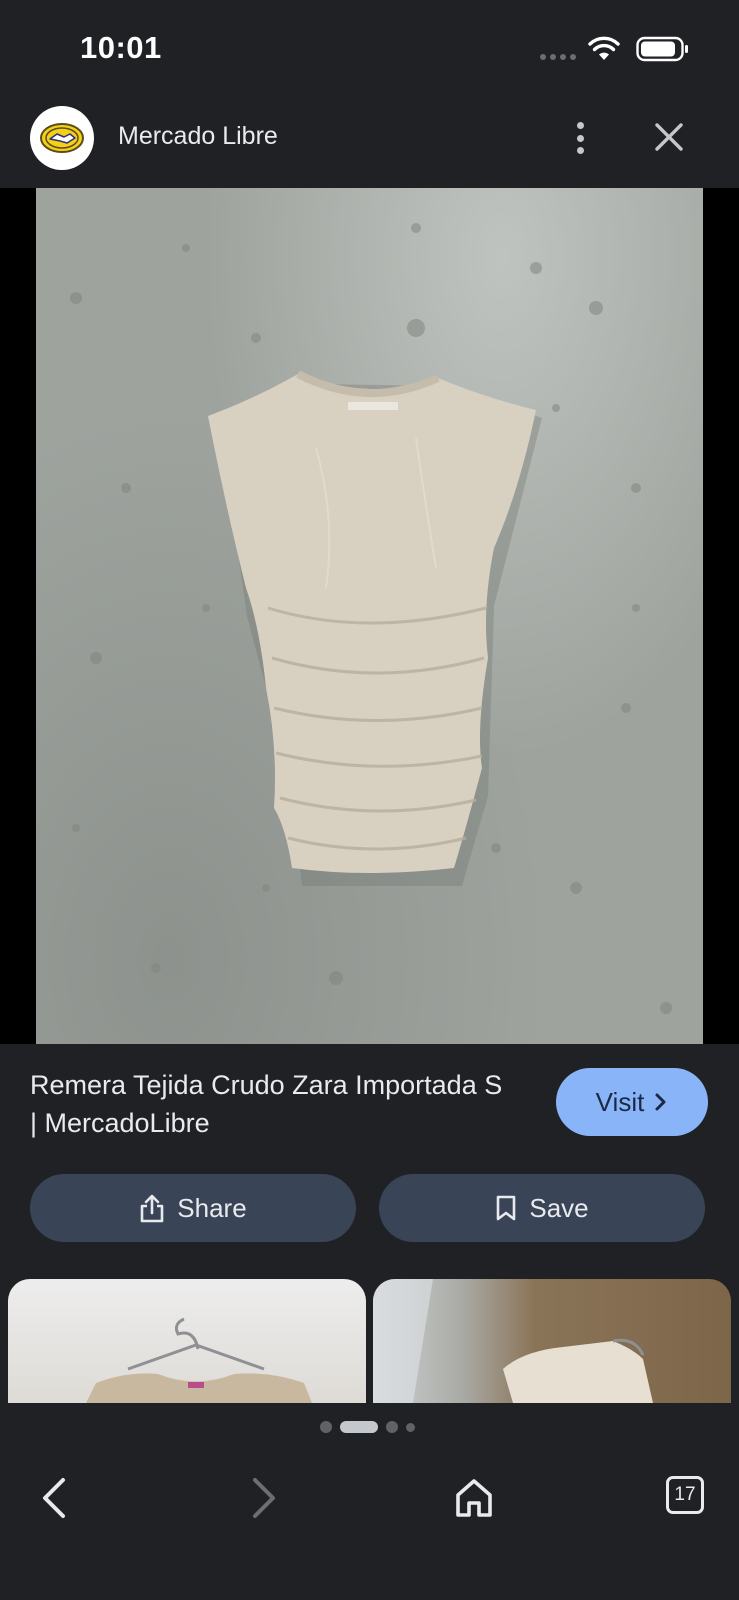 Image resolution: width=739 pixels, height=1600 pixels. What do you see at coordinates (604, 48) in the screenshot?
I see `wifi-icon` at bounding box center [604, 48].